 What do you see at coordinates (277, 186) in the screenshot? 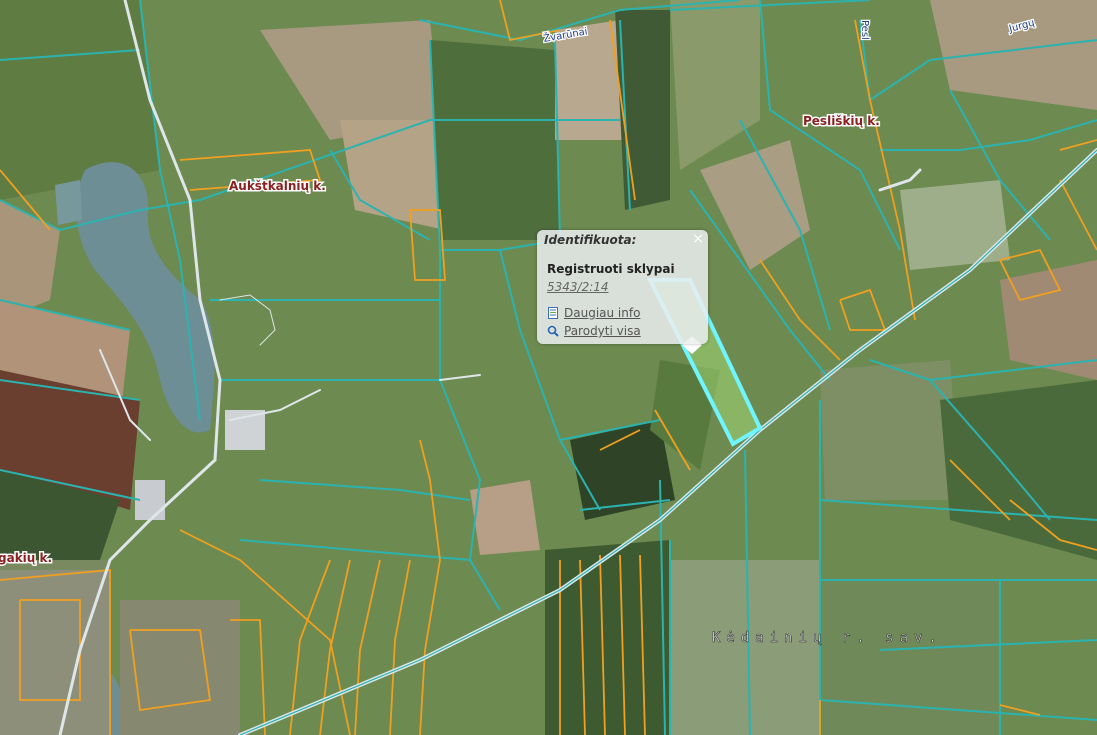
I see `place-label-aukstkalniu: Aukštkalnių k.` at bounding box center [277, 186].